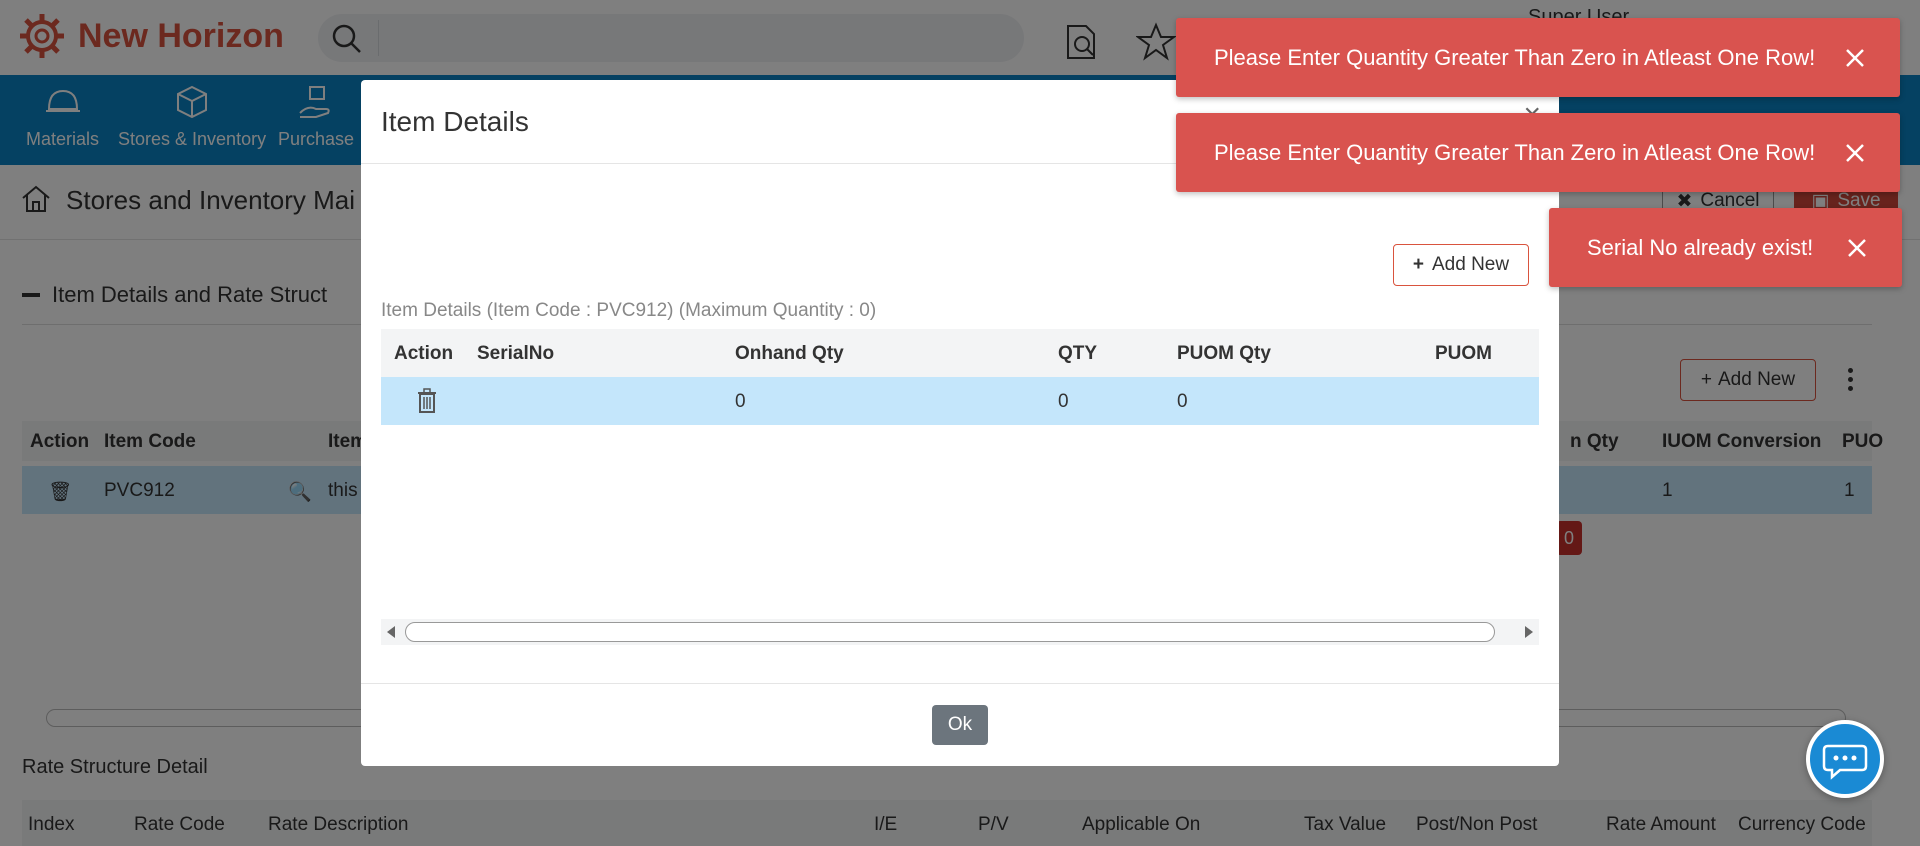 The image size is (1920, 846). Describe the element at coordinates (789, 353) in the screenshot. I see `column-header-onhand-qty: Onhand Qty` at that location.